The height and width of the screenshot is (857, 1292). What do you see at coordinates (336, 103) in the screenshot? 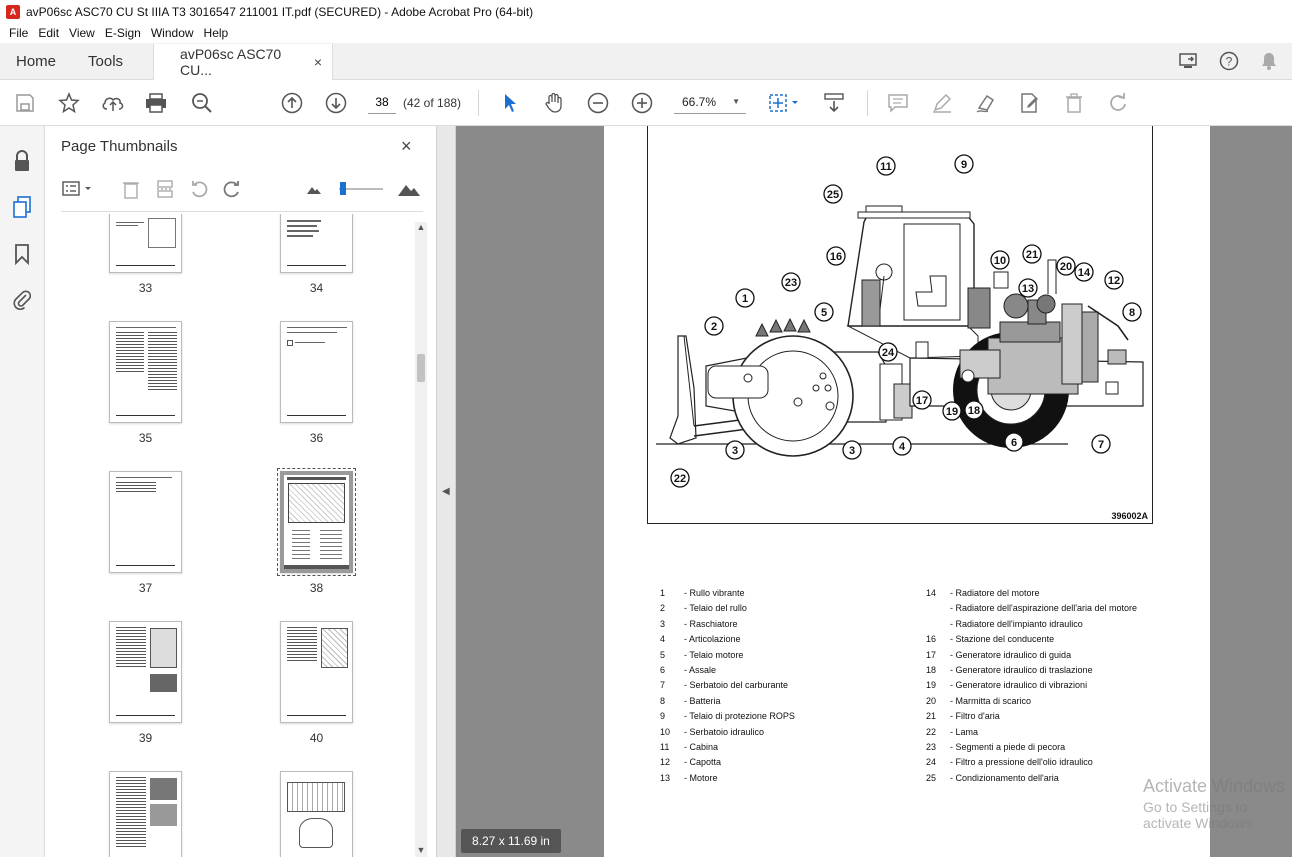
I see `next-page-icon` at bounding box center [336, 103].